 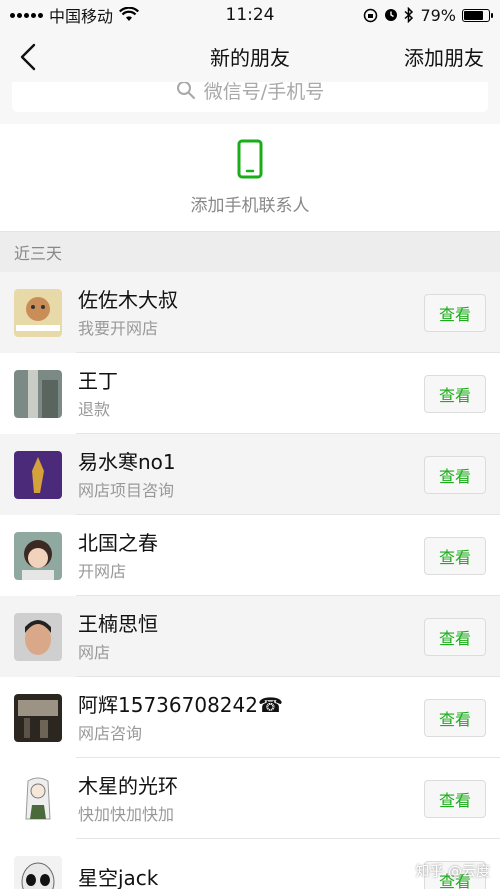 I want to click on status-bar: 中国移动 11:24 79%, so click(x=250, y=15).